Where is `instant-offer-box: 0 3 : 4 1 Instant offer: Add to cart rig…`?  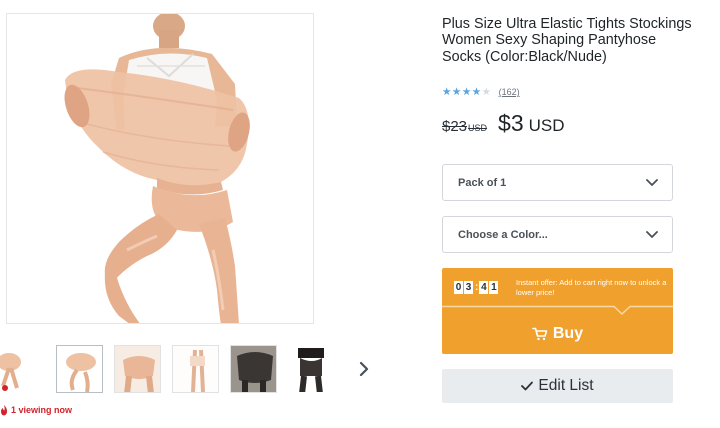
instant-offer-box: 0 3 : 4 1 Instant offer: Add to cart rig… is located at coordinates (557, 311).